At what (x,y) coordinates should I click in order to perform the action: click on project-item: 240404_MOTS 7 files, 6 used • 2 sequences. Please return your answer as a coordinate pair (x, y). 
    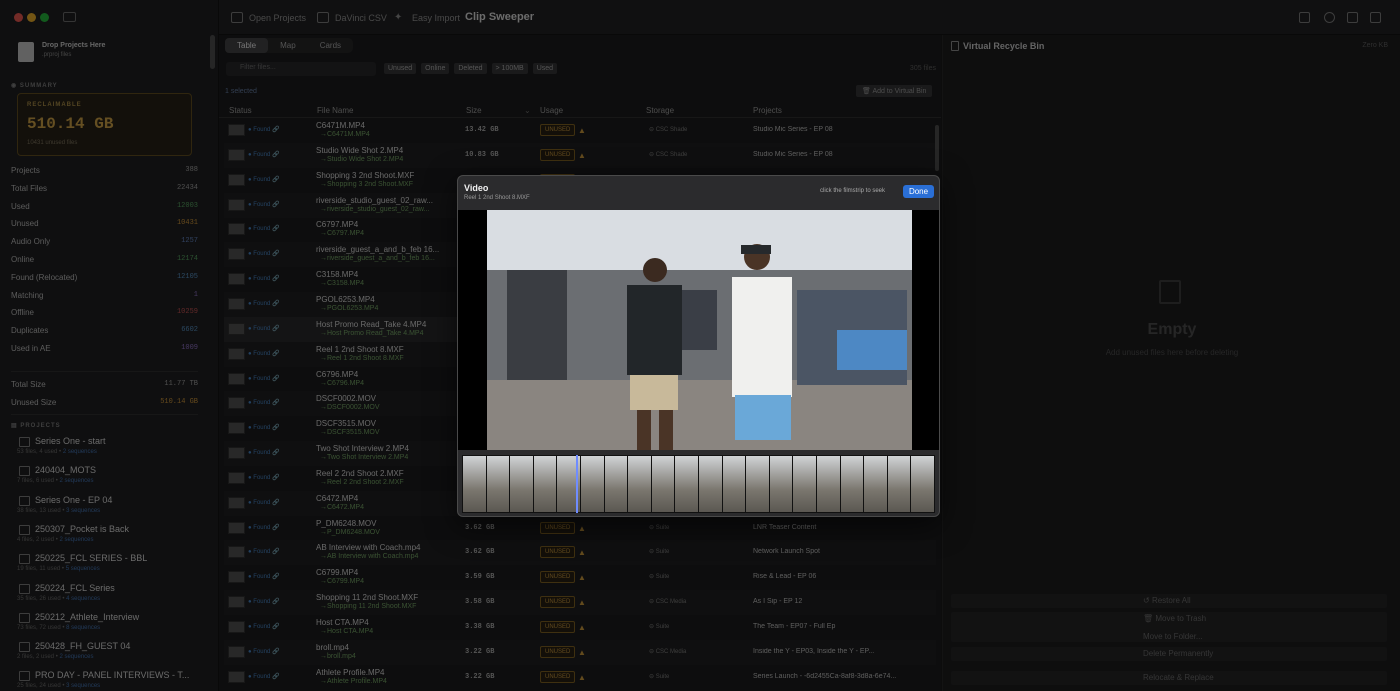
    Looking at the image, I should click on (112, 474).